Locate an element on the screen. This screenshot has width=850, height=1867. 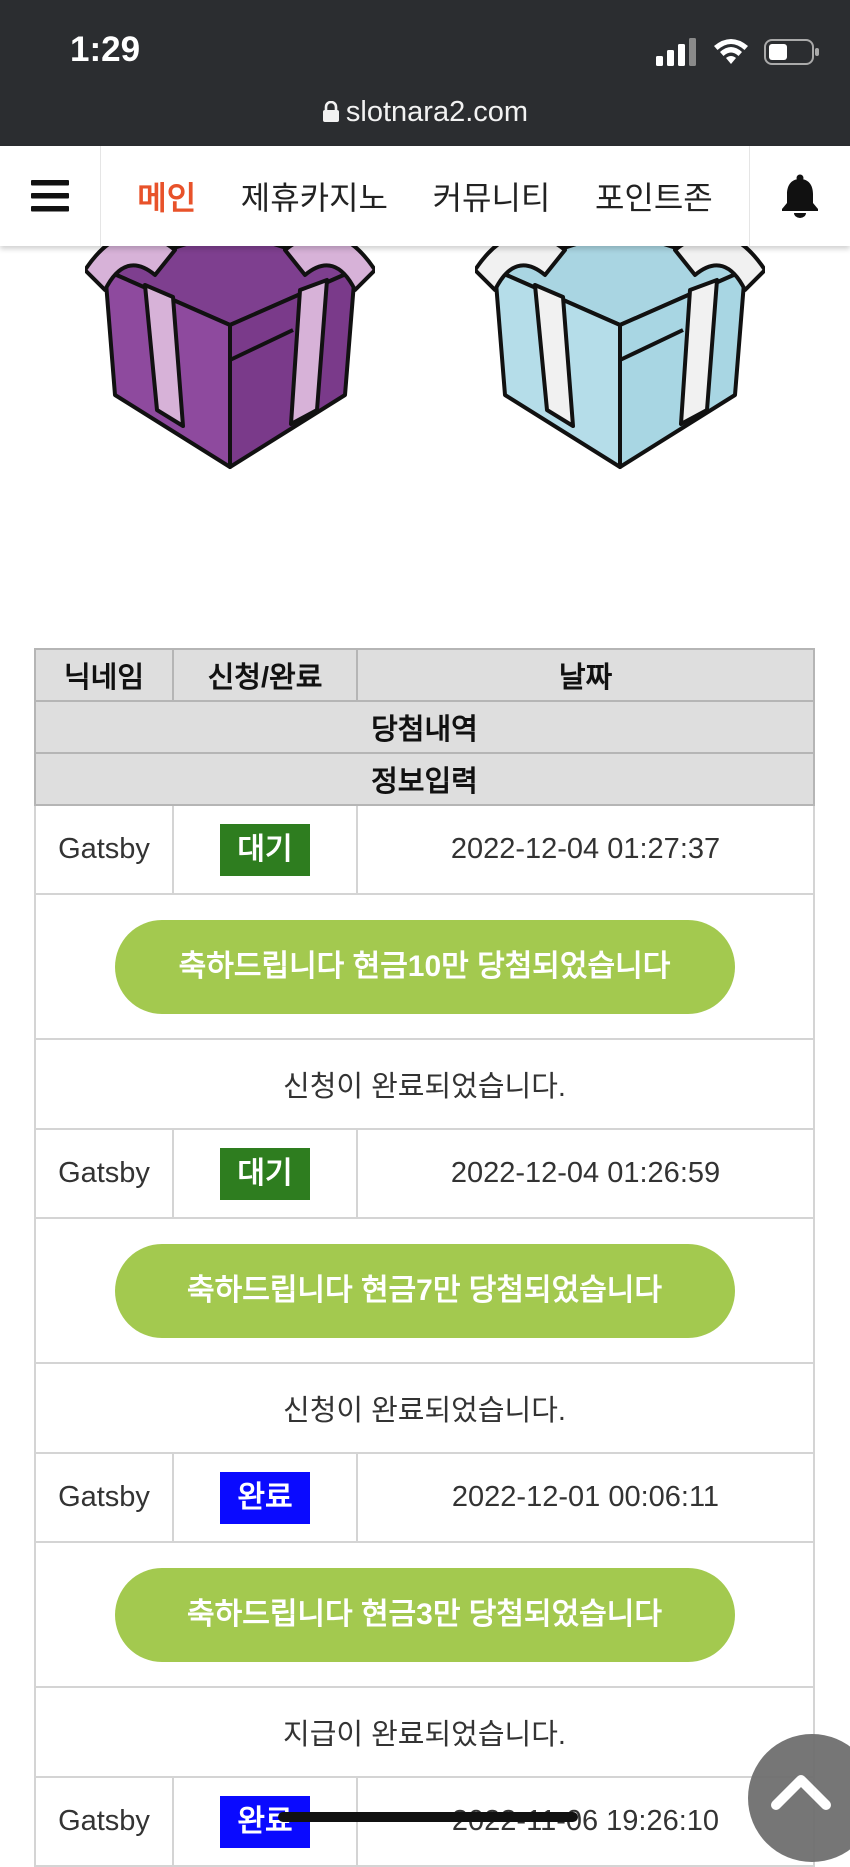
header-prize-history: 당첨내역 is located at coordinates (424, 727).